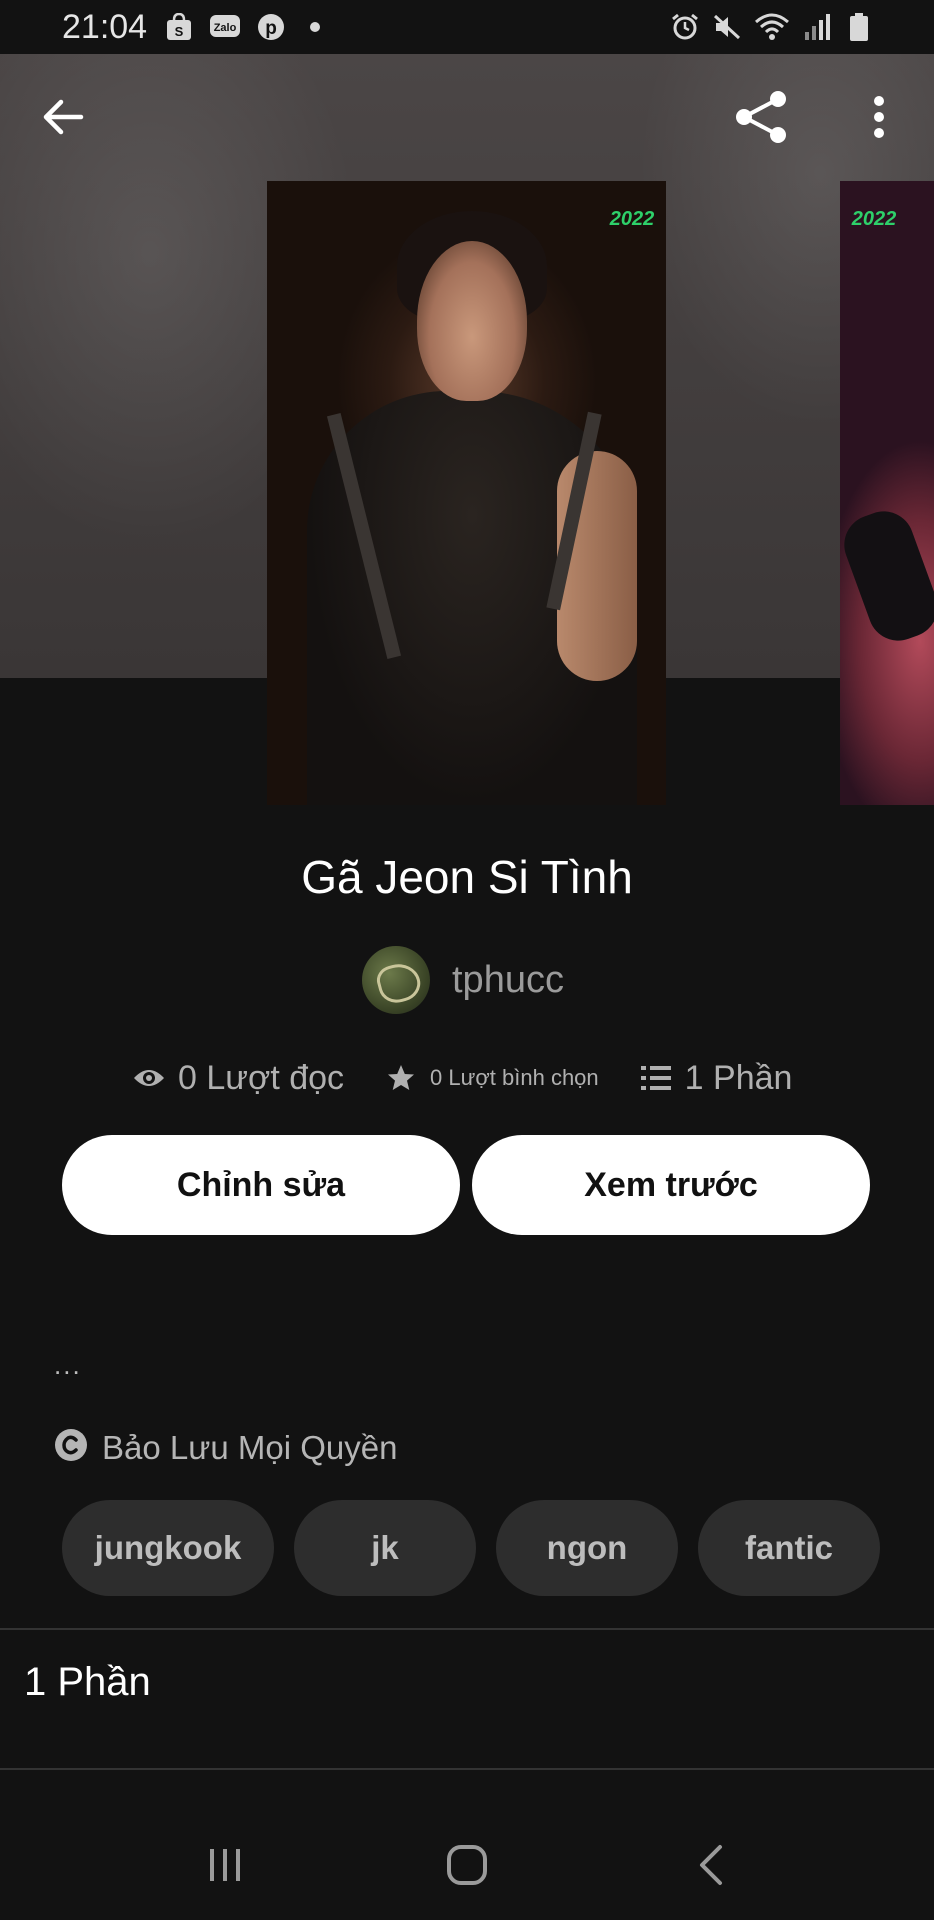 The image size is (934, 1920). What do you see at coordinates (179, 31) in the screenshot?
I see `svg-text: S` at bounding box center [179, 31].